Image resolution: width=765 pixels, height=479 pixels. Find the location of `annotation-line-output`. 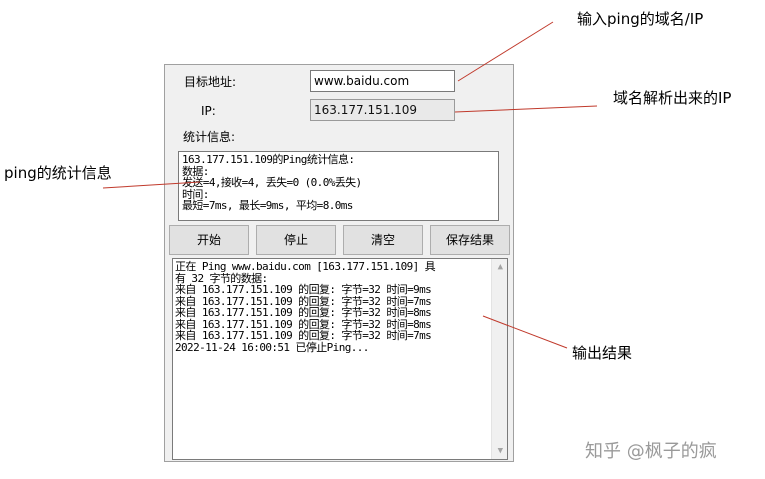

annotation-line-output is located at coordinates (525, 332).